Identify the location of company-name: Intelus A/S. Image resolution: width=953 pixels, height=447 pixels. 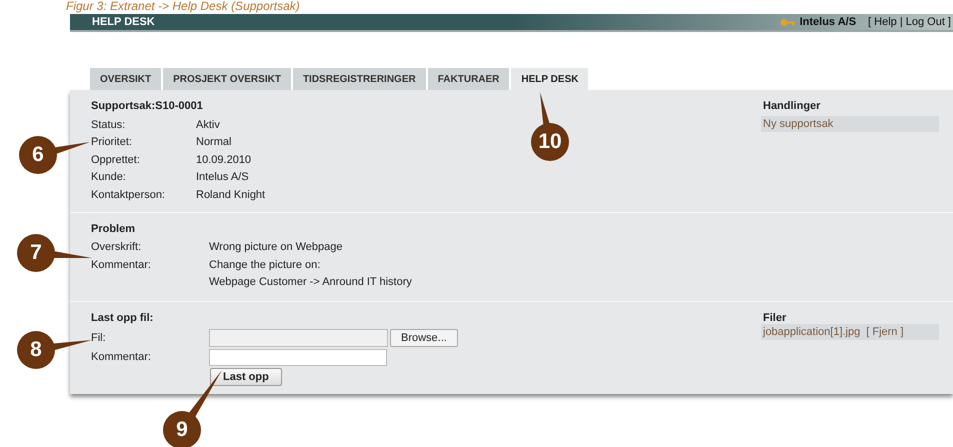
(828, 22).